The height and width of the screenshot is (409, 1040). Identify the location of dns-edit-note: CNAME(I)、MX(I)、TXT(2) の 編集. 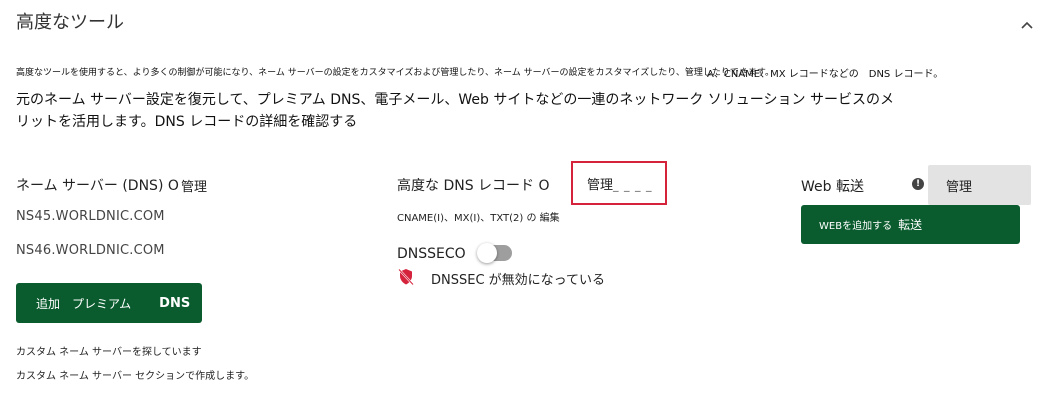
(478, 218).